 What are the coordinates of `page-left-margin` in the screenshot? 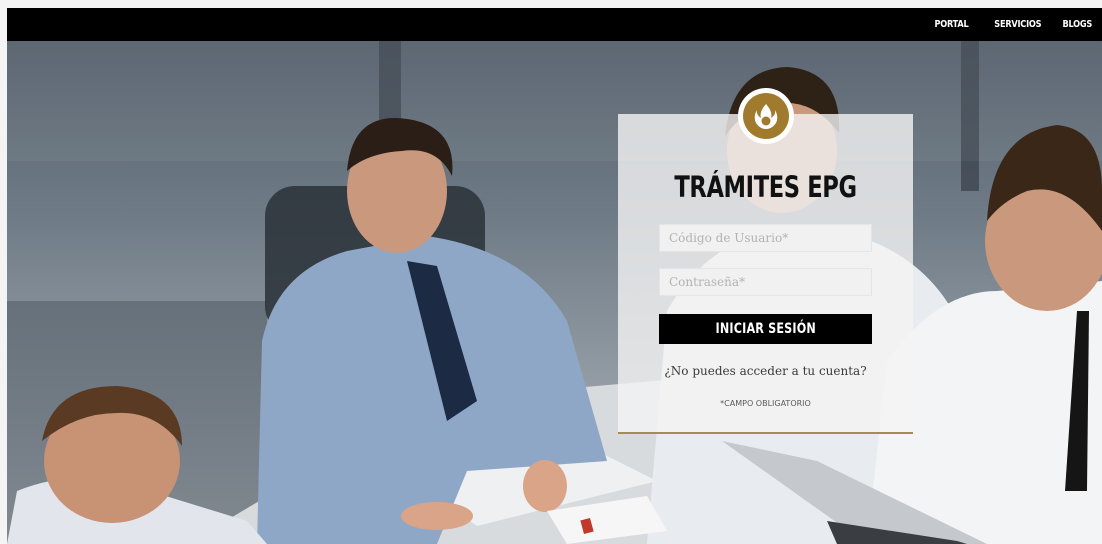 It's located at (3, 276).